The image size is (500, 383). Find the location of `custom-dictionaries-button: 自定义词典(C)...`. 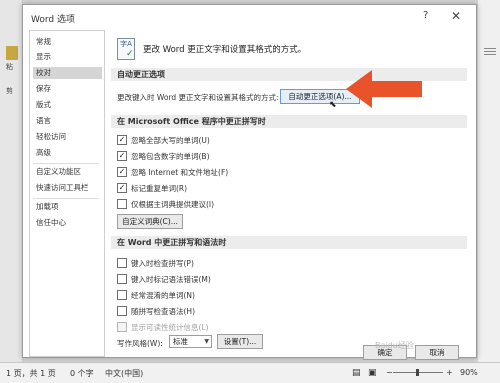

custom-dictionaries-button: 自定义词典(C)... is located at coordinates (150, 221).